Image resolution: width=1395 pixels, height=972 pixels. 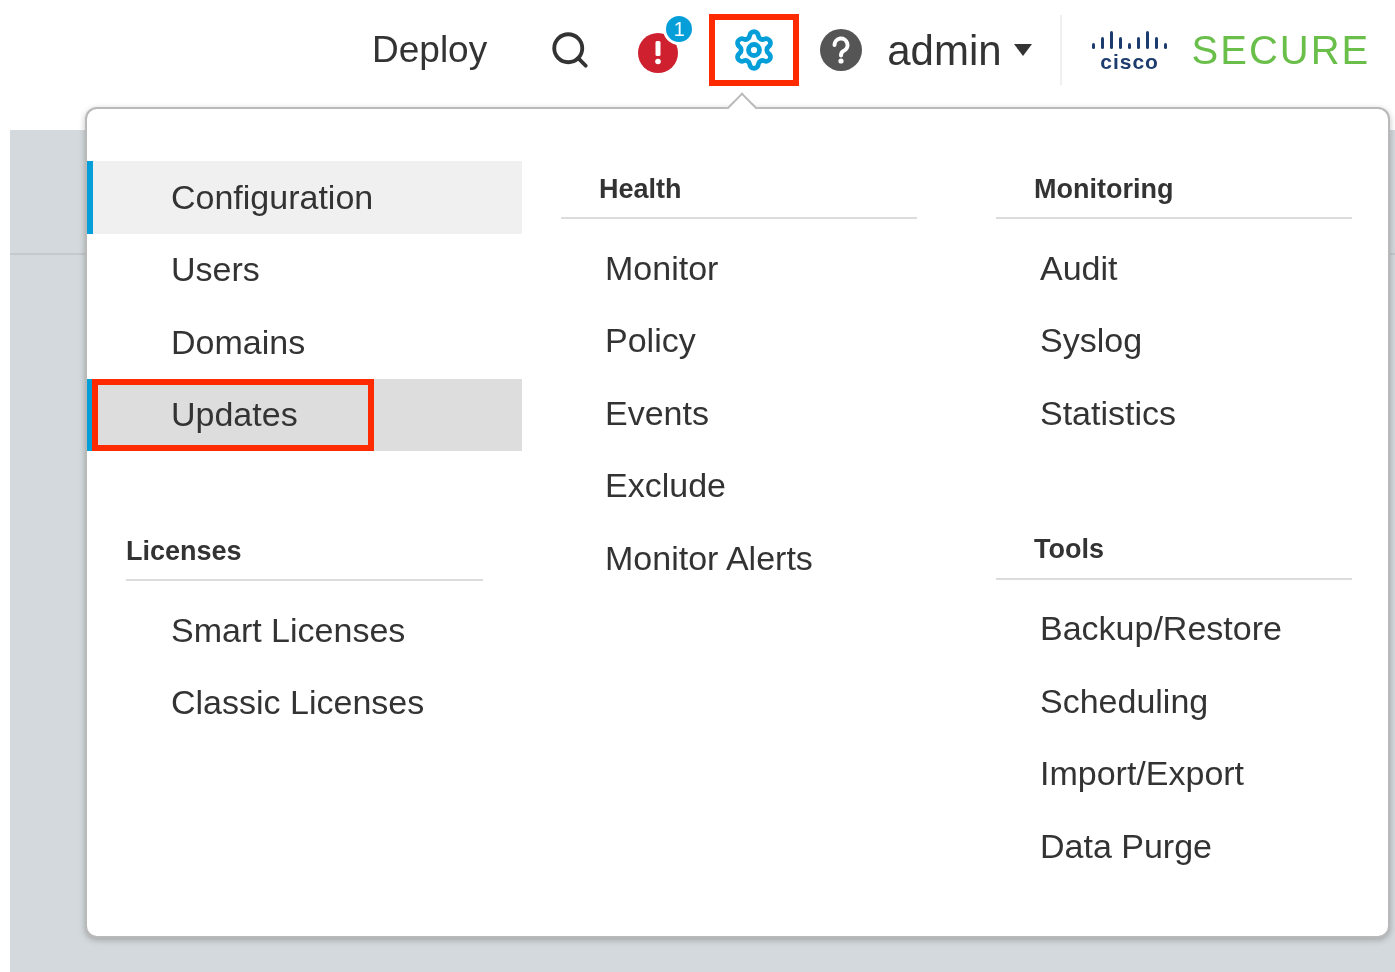 I want to click on section-heading: Licenses, so click(x=304, y=552).